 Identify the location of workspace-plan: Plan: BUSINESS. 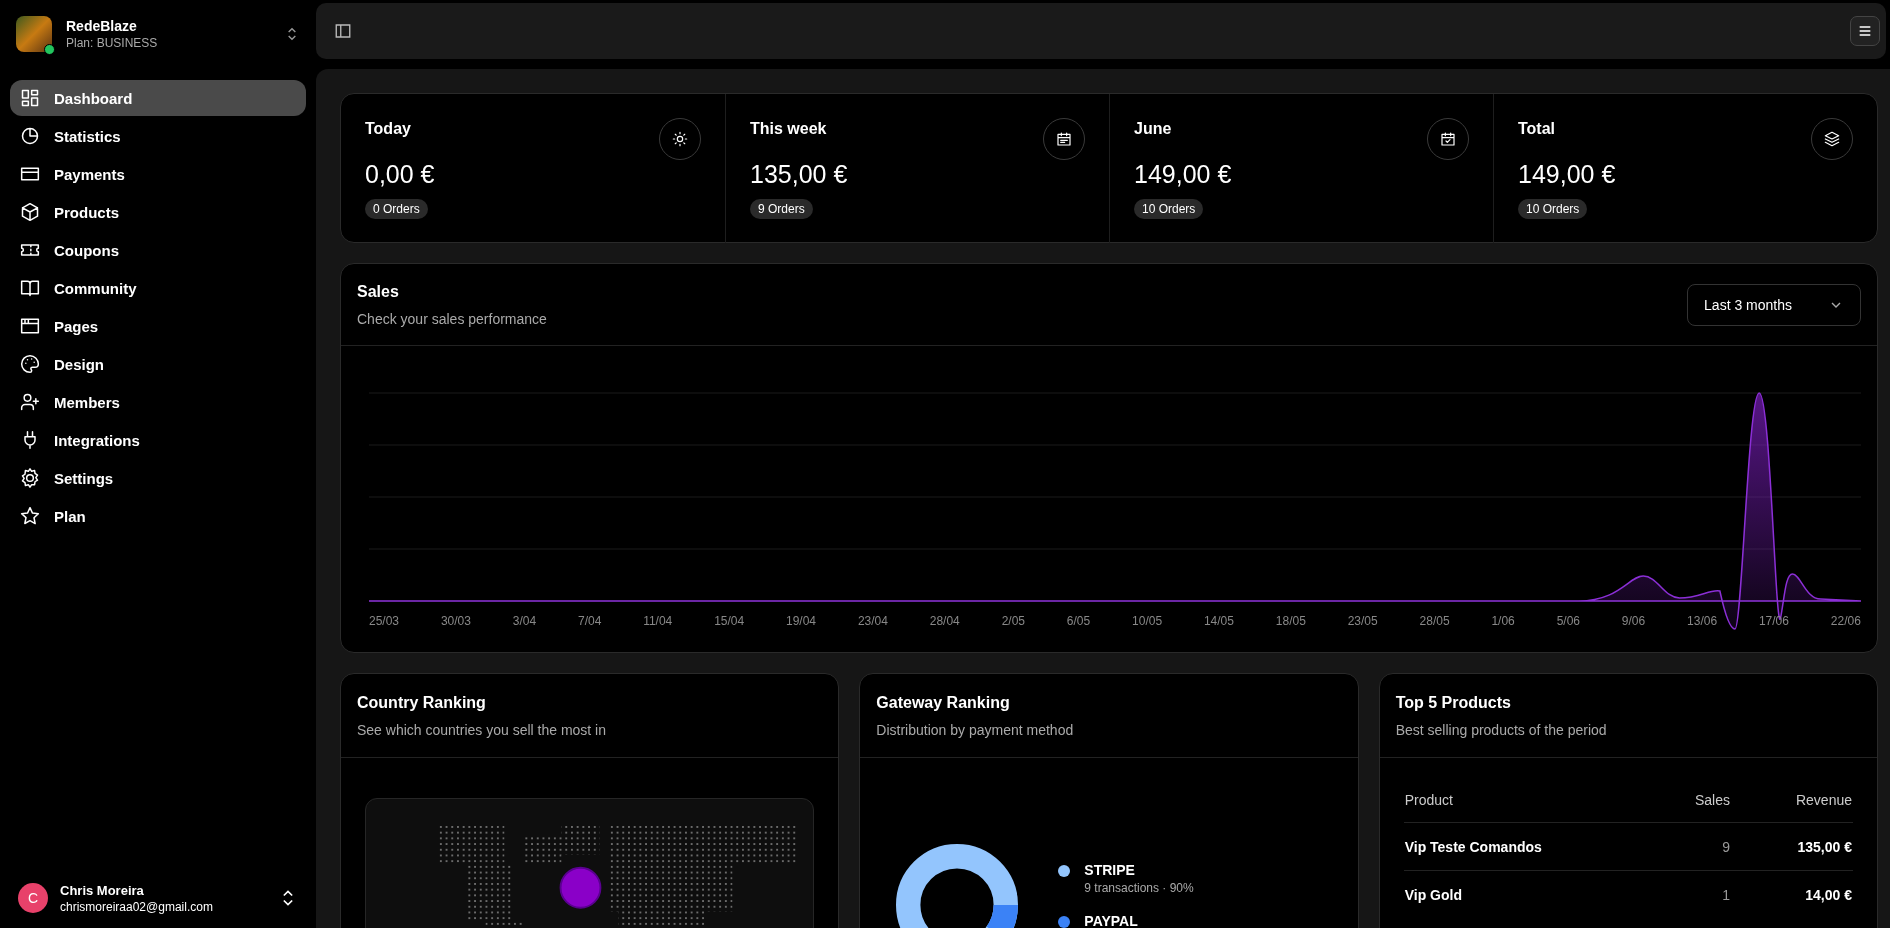
(112, 43).